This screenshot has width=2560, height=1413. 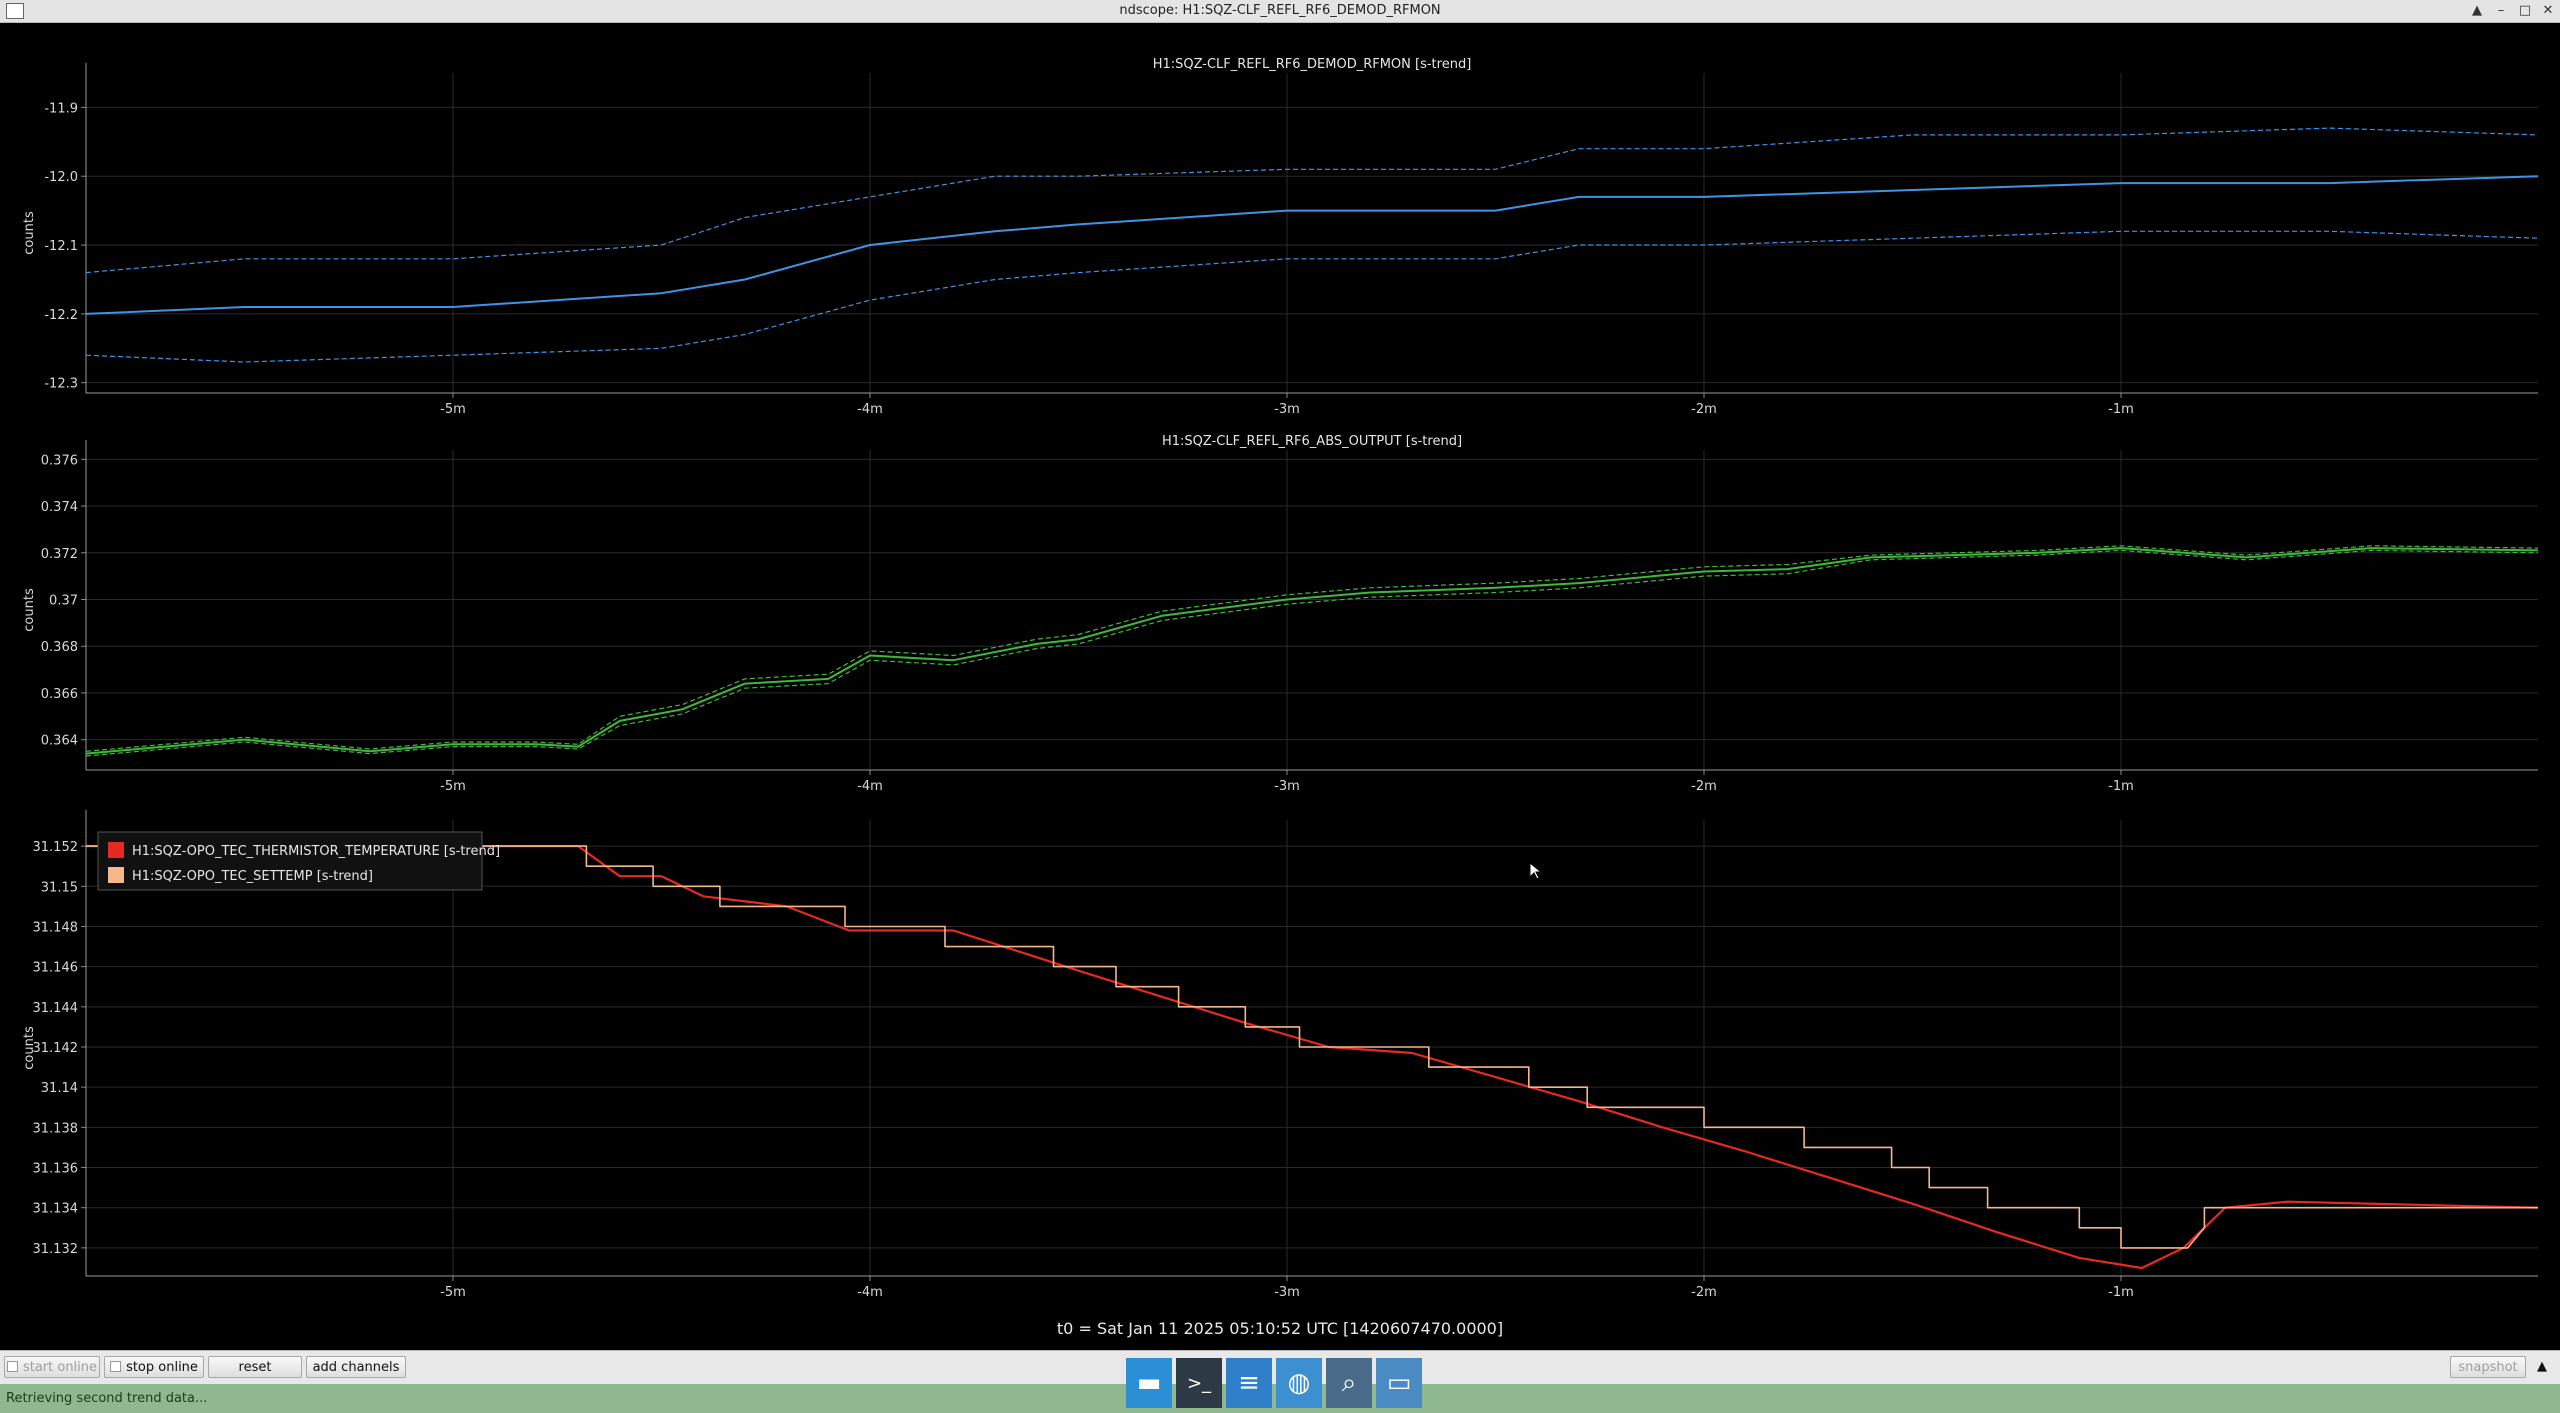 What do you see at coordinates (59, 554) in the screenshot?
I see `y-tick-label: 0.372` at bounding box center [59, 554].